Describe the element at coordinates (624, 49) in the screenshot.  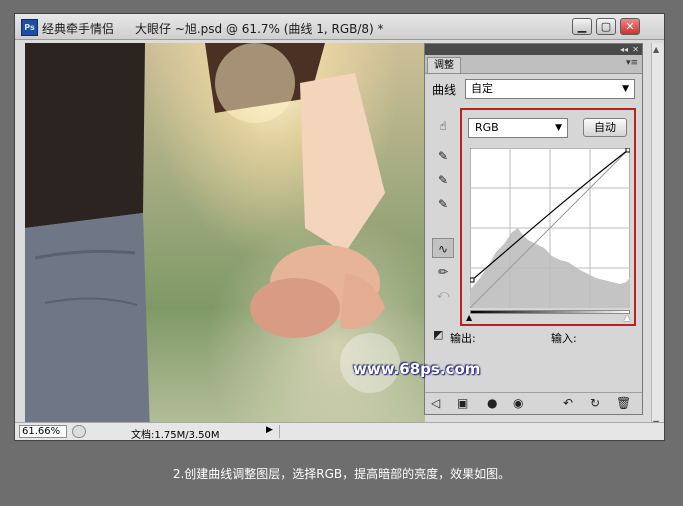
I see `collapse-panel-icon: ◂◂` at that location.